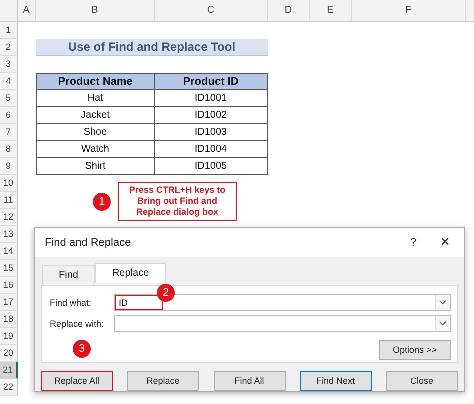 Image resolution: width=474 pixels, height=404 pixels. What do you see at coordinates (9, 132) in the screenshot?
I see `row-header: 7` at bounding box center [9, 132].